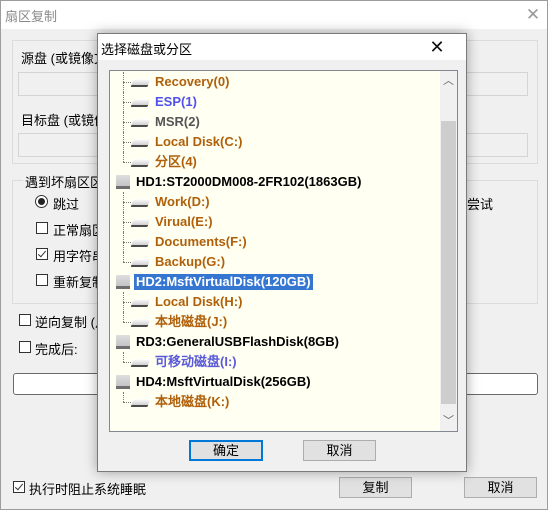 Image resolution: width=548 pixels, height=510 pixels. Describe the element at coordinates (88, 489) in the screenshot. I see `prevent-sleep-label: 执行时阻止系统睡眠` at that location.